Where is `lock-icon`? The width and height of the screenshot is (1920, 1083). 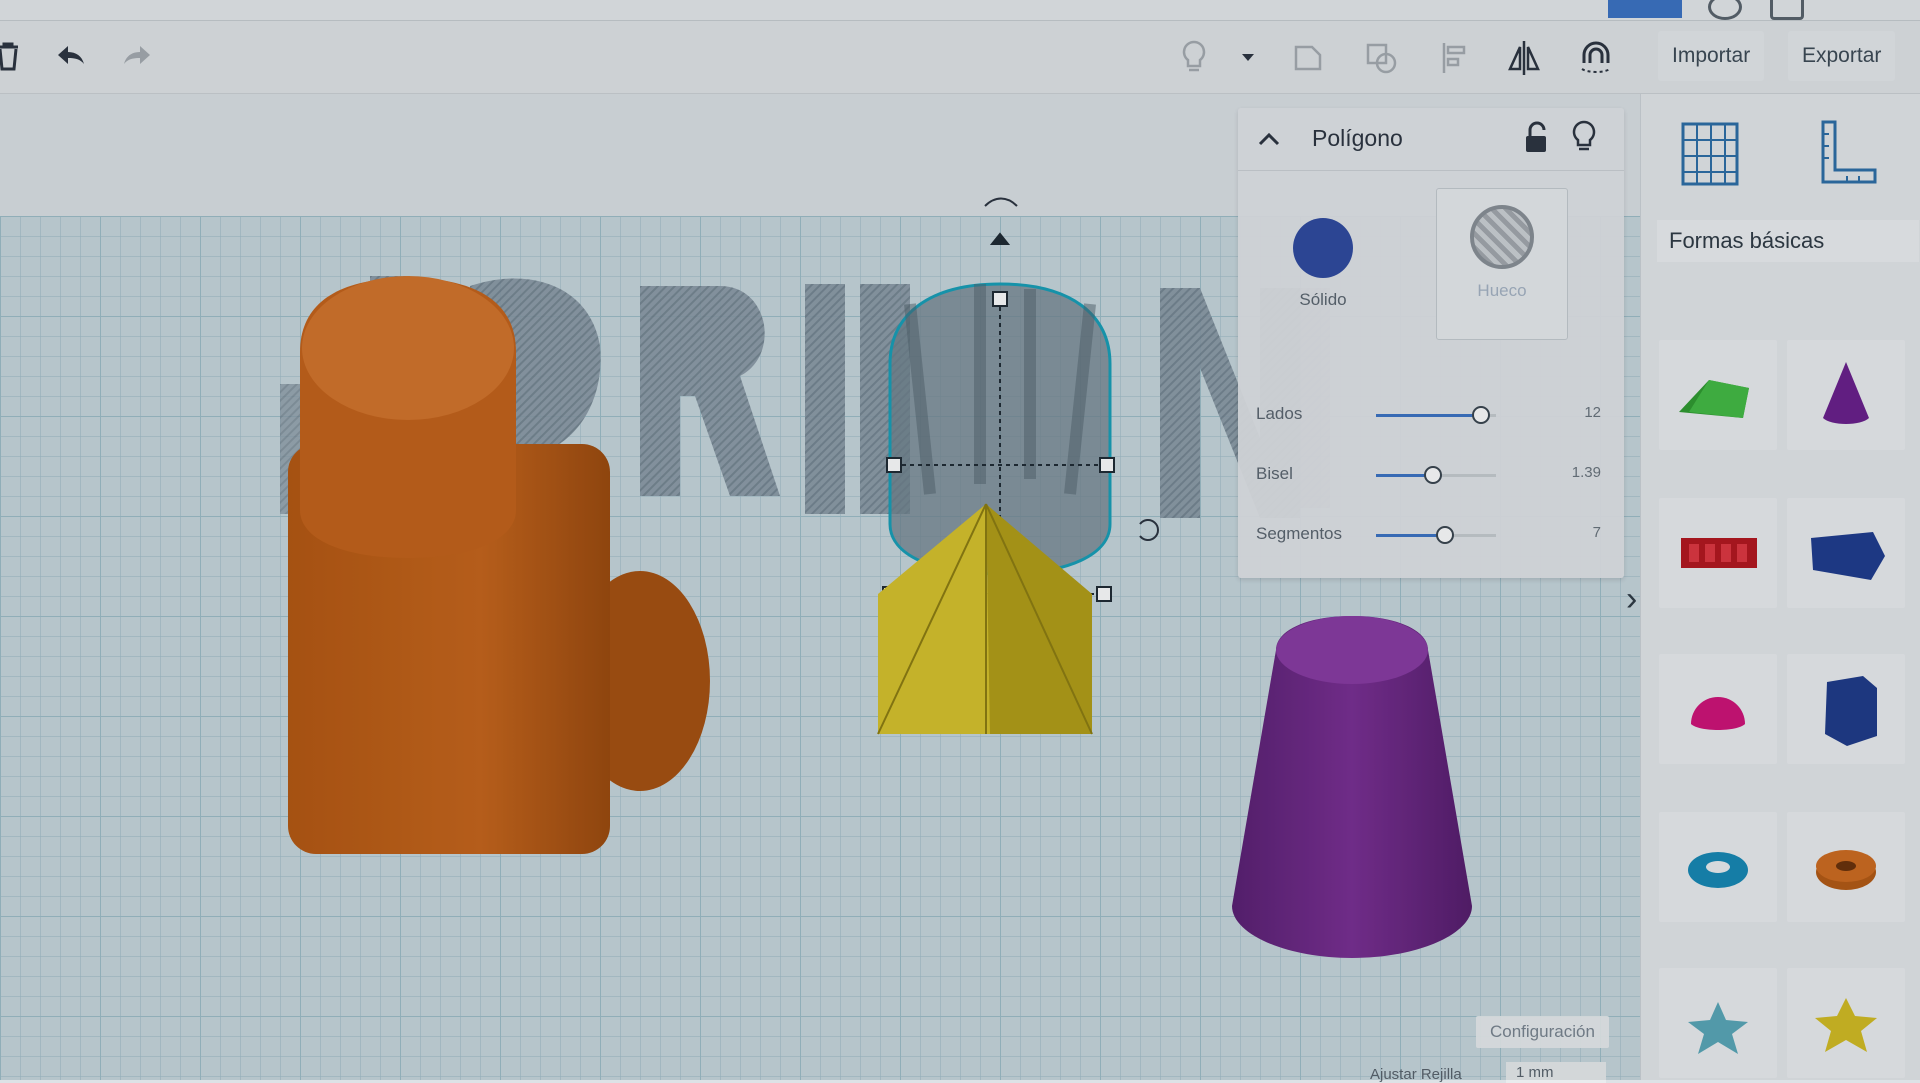
lock-icon is located at coordinates (1536, 138).